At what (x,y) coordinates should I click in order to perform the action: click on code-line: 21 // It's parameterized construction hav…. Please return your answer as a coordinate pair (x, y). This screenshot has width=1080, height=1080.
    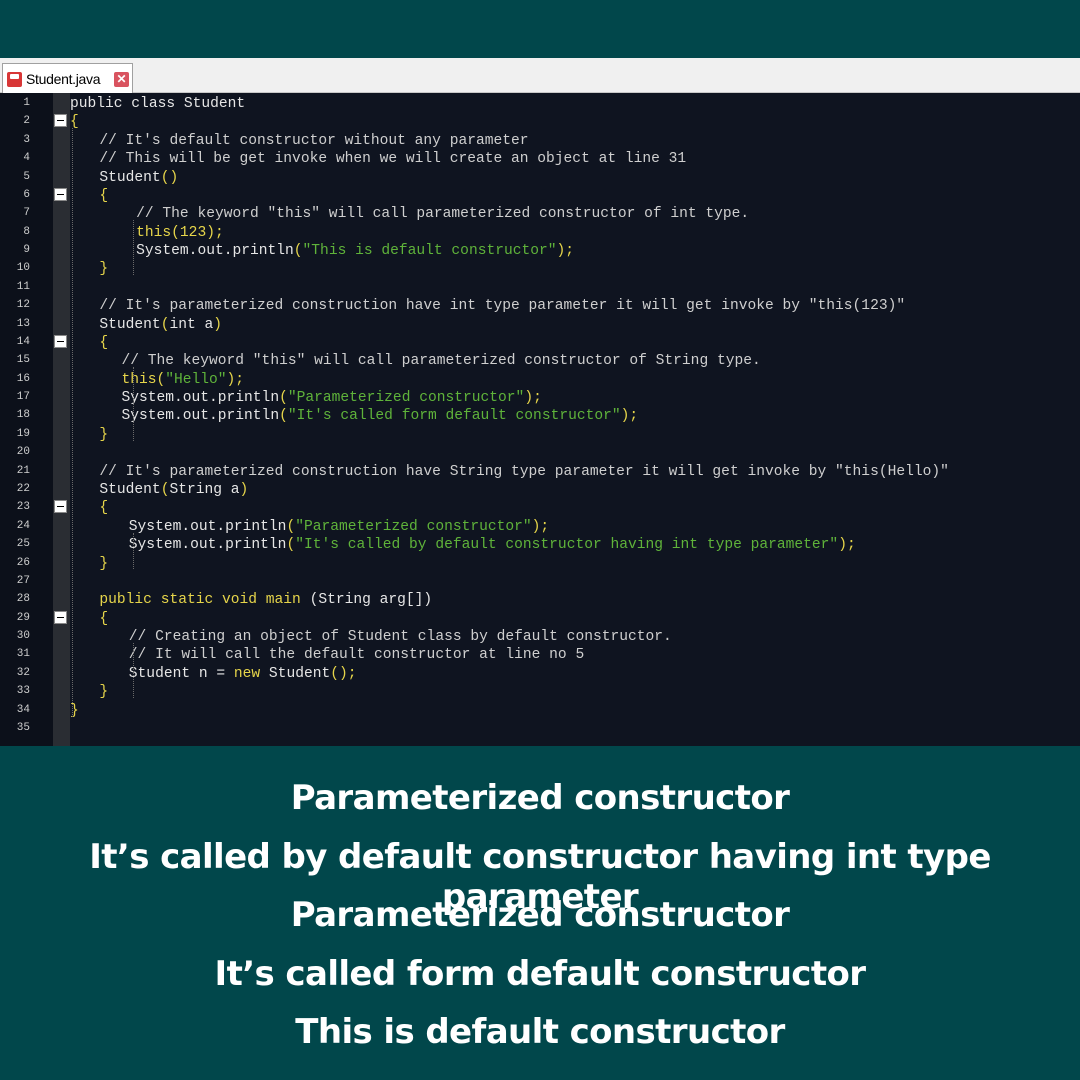
    Looking at the image, I should click on (540, 471).